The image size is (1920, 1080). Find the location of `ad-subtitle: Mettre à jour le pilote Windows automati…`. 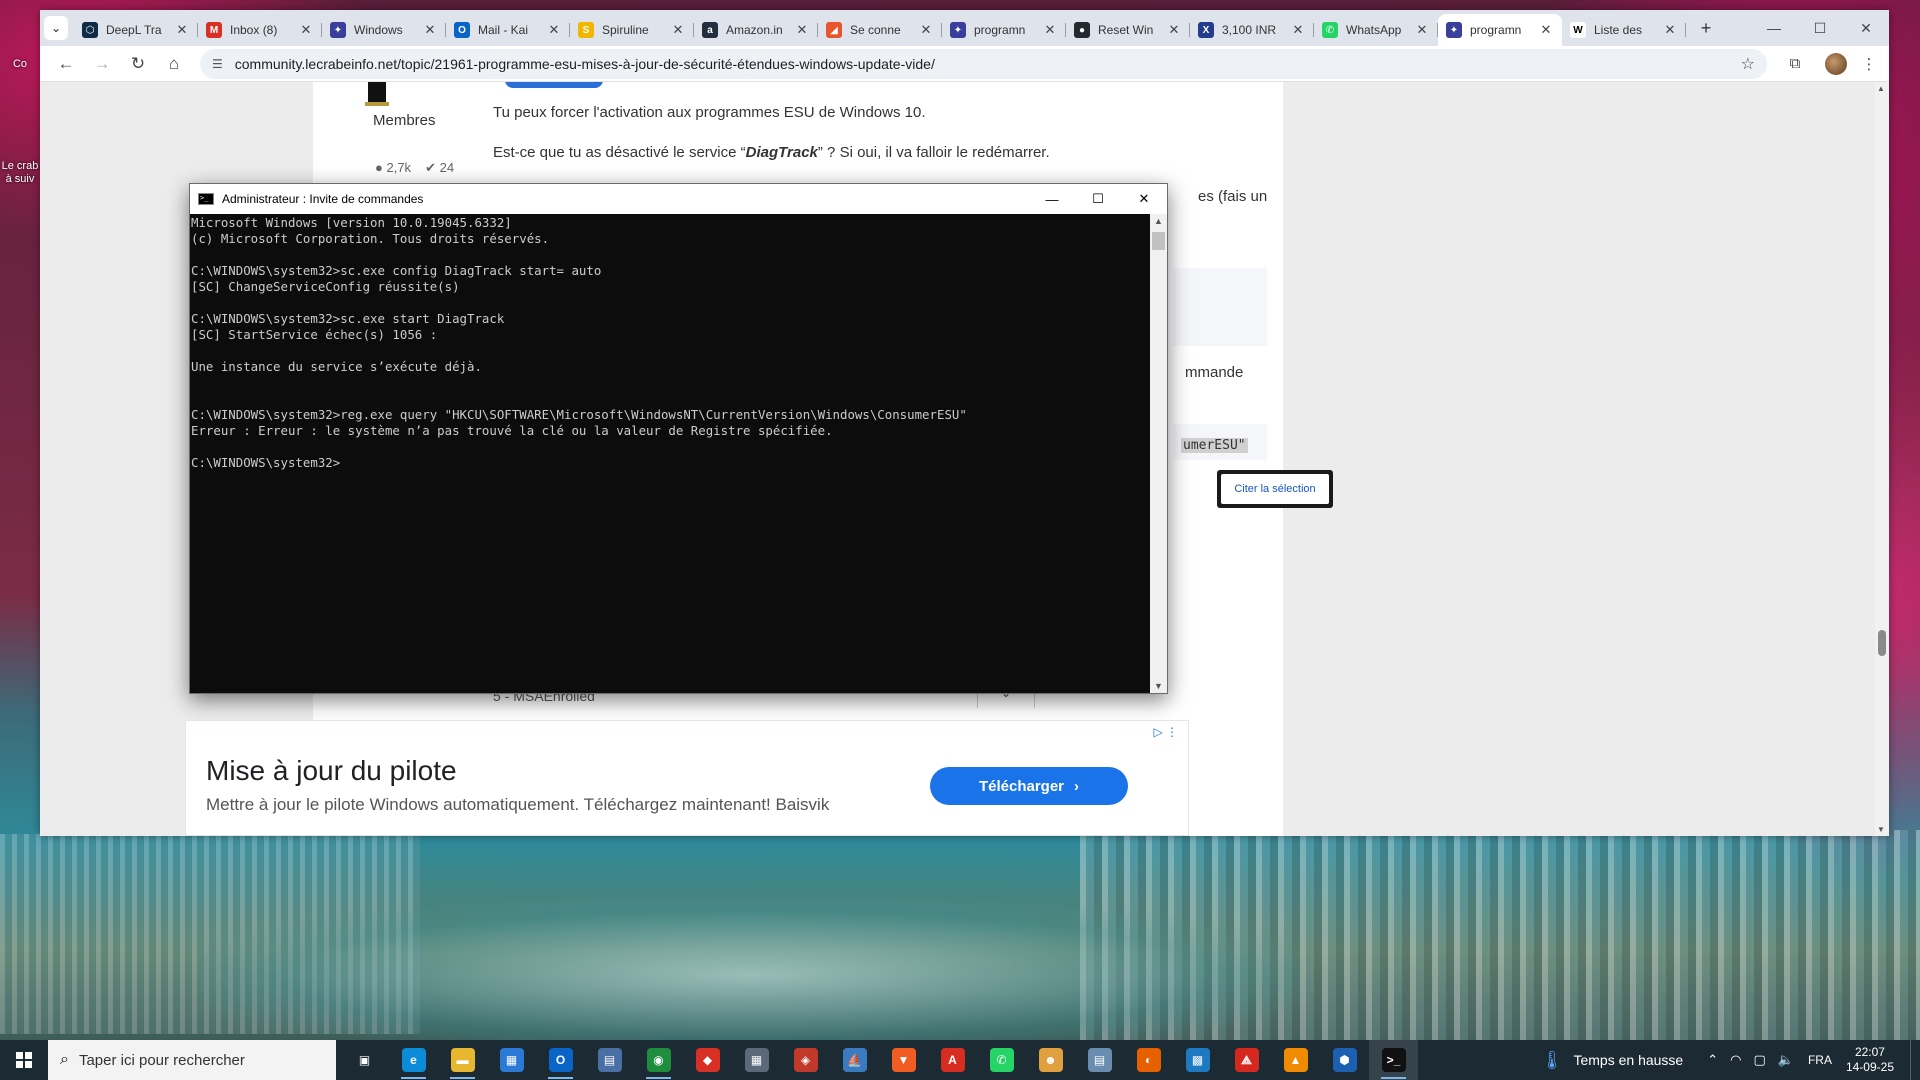

ad-subtitle: Mettre à jour le pilote Windows automati… is located at coordinates (517, 805).